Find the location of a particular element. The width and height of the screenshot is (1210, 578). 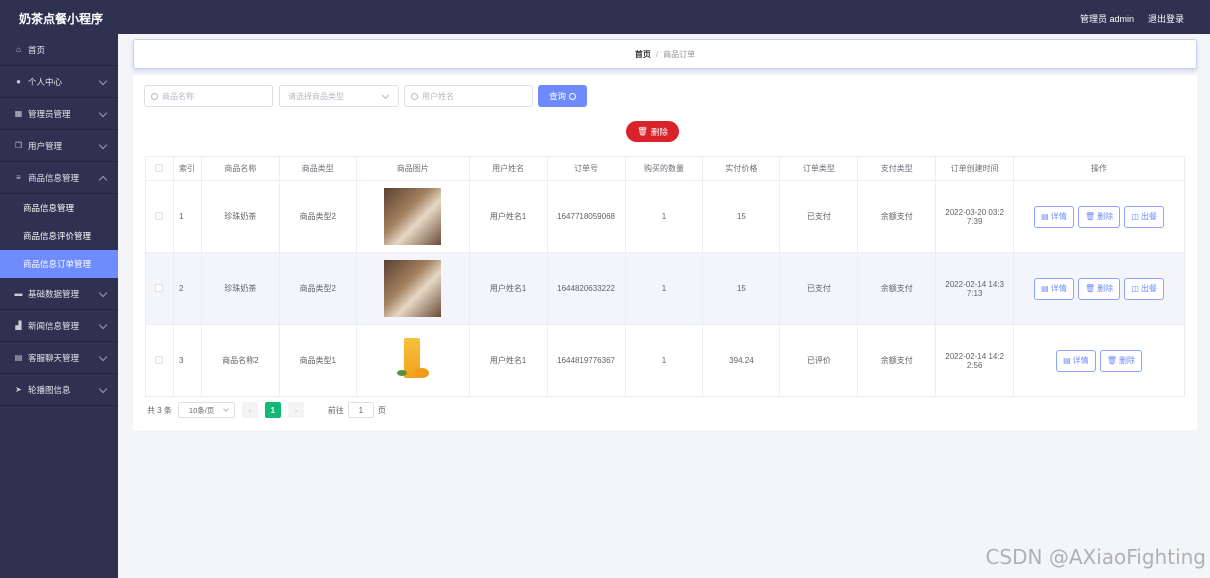

sidebar-item-news: ▟ 新闻信息管理 is located at coordinates (59, 326).